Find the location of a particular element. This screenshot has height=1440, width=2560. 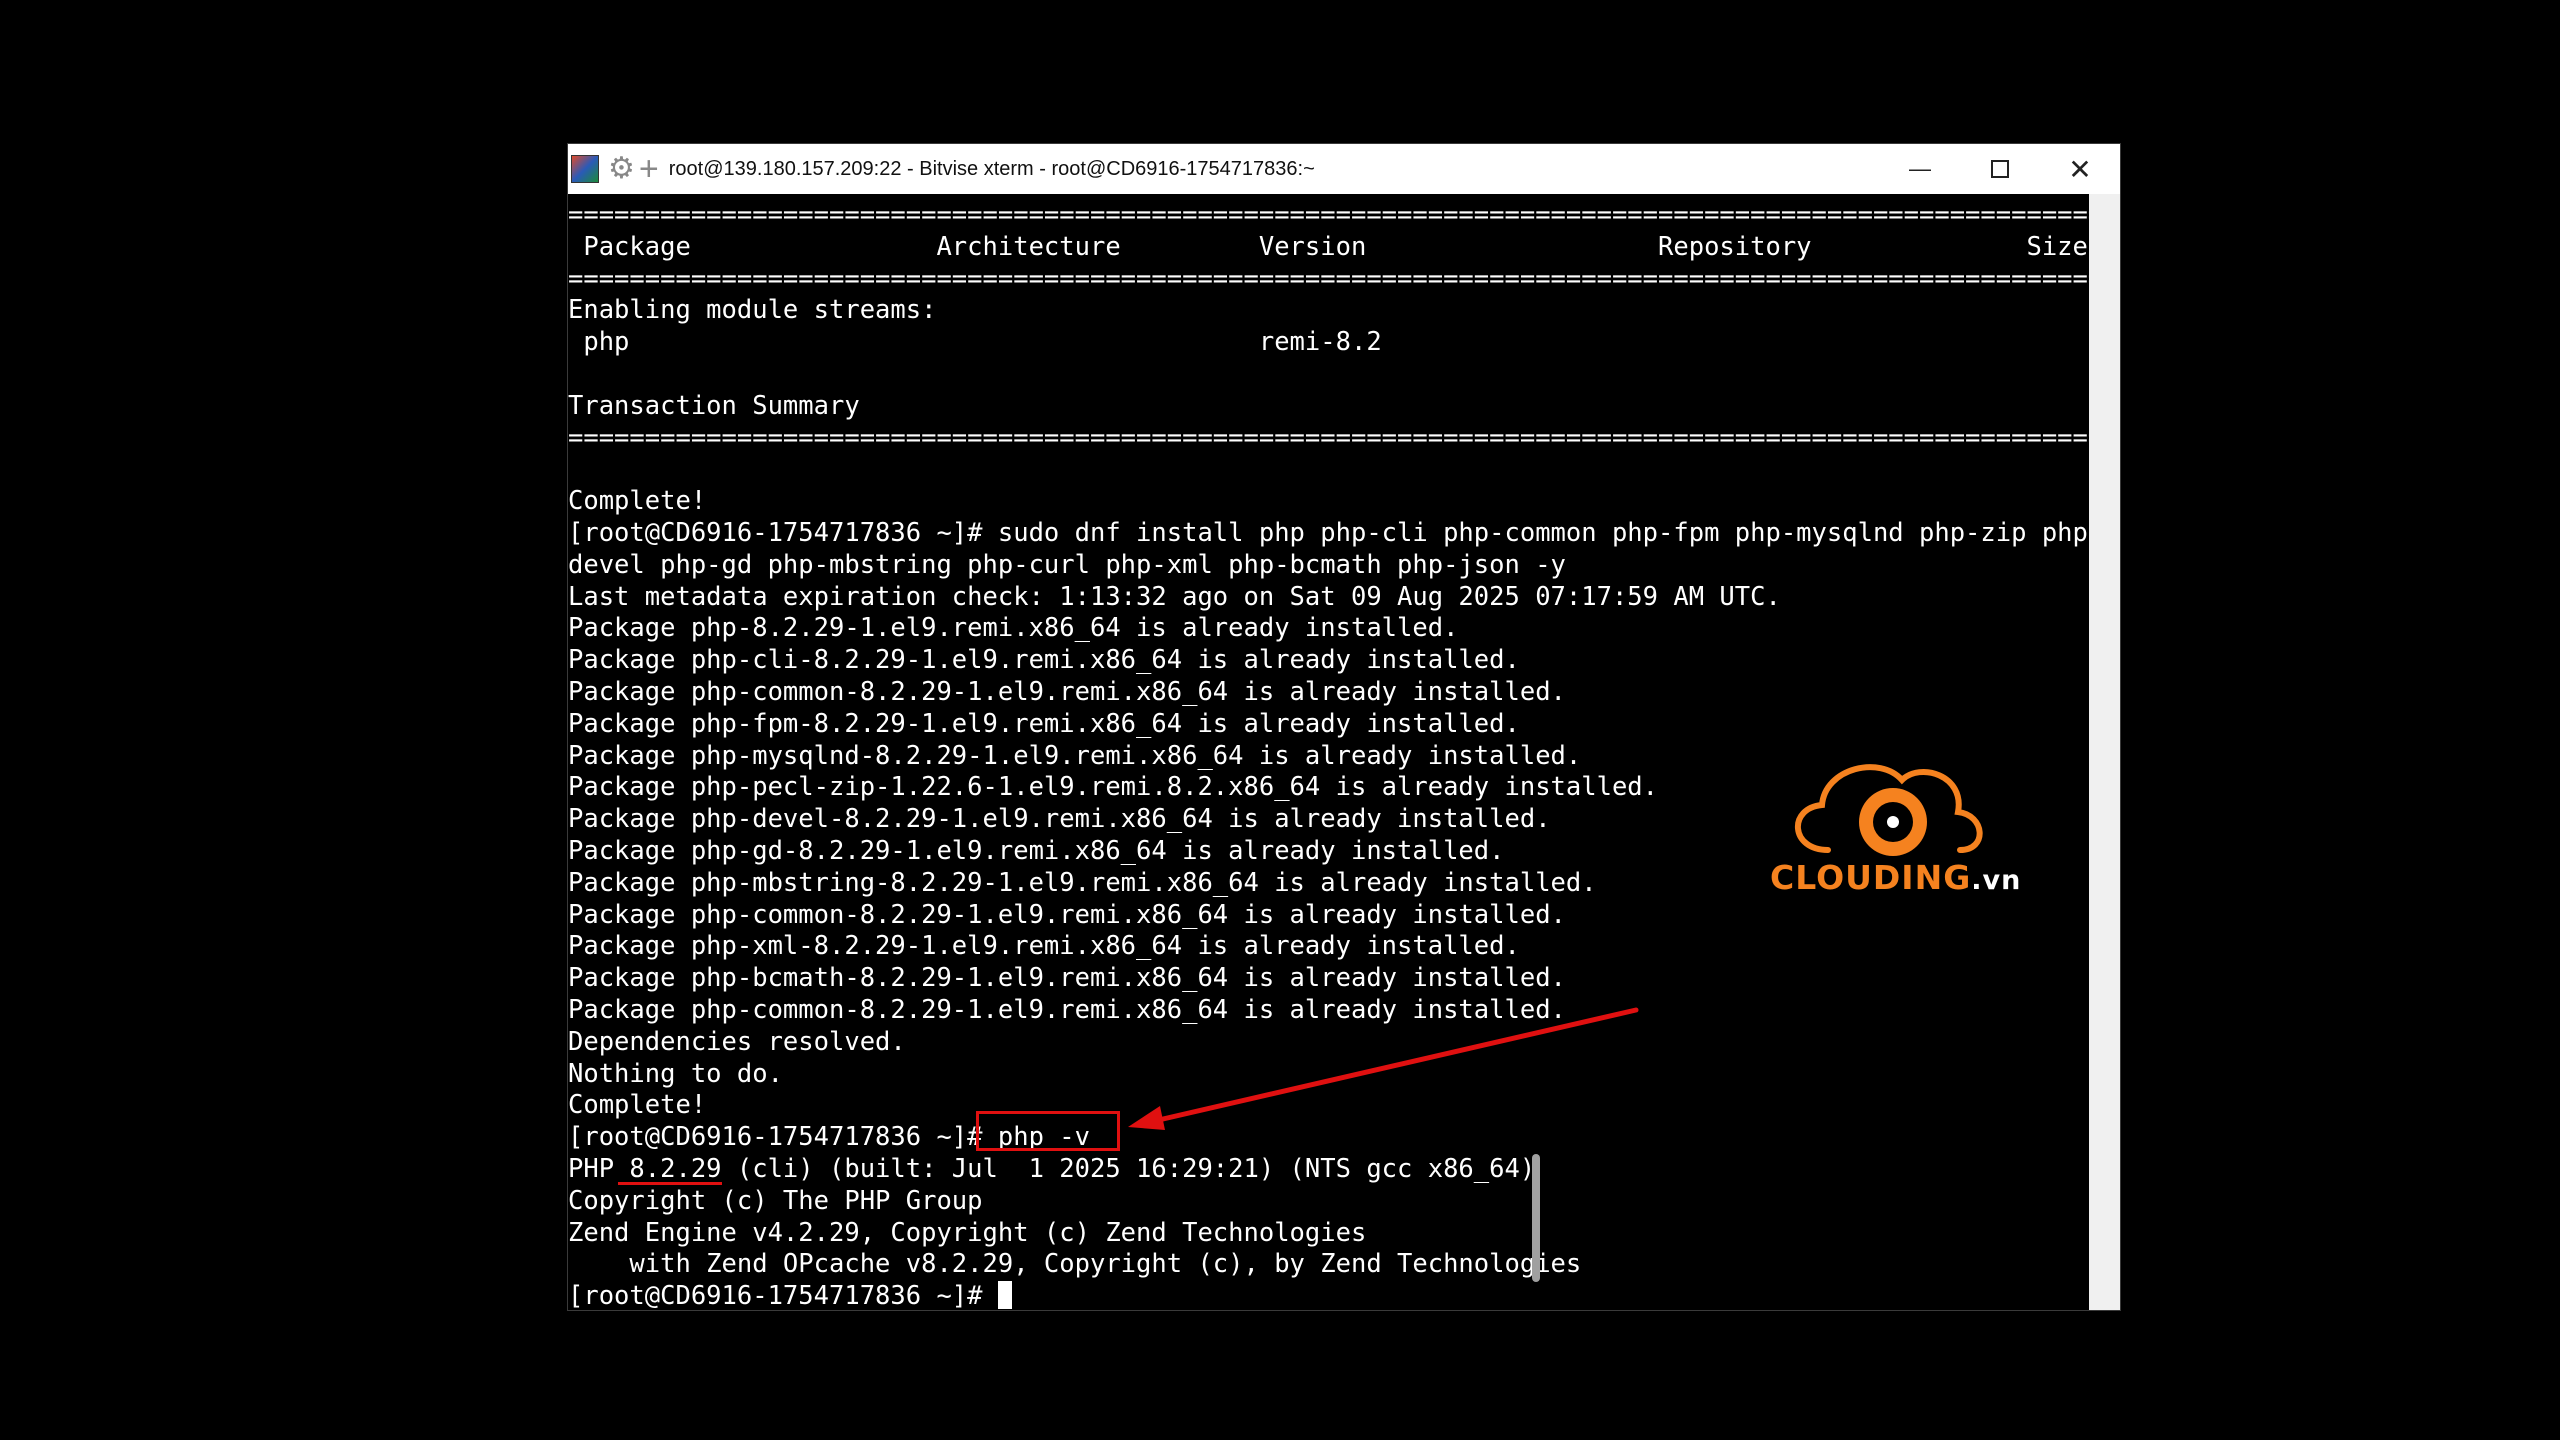

logo-tld: .vn is located at coordinates (1996, 880).